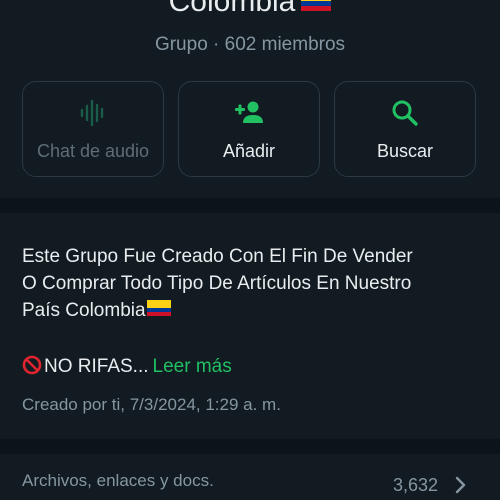 This screenshot has height=500, width=500. I want to click on audio-chat-button: Chat de audio, so click(93, 129).